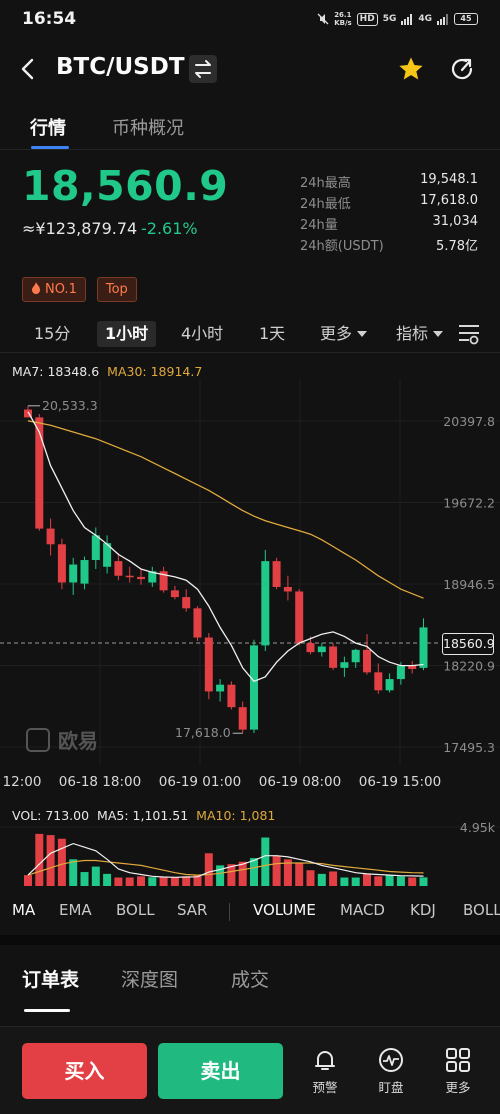 The image size is (500, 1114). I want to click on tab-trades: 成交, so click(250, 978).